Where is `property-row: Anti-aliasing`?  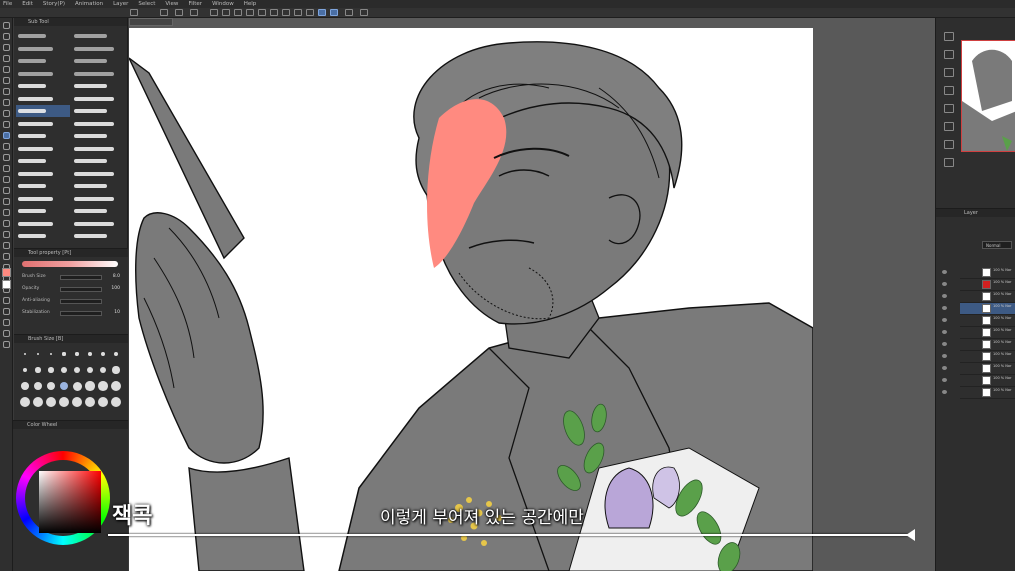 property-row: Anti-aliasing is located at coordinates (72, 301).